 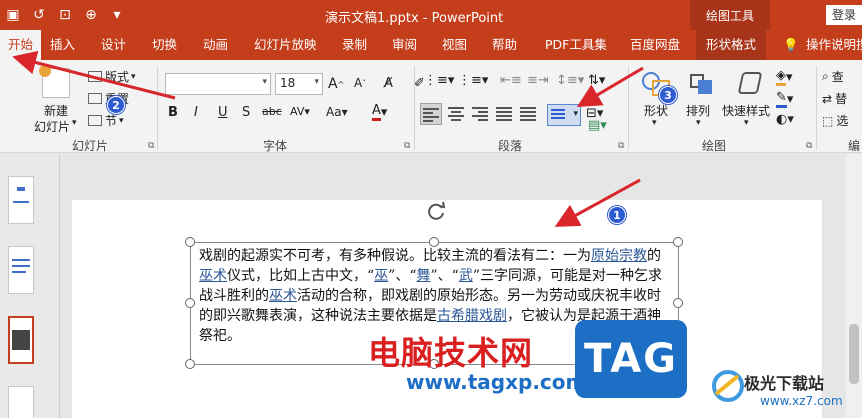 What do you see at coordinates (749, 83) in the screenshot?
I see `quick-styles-icon` at bounding box center [749, 83].